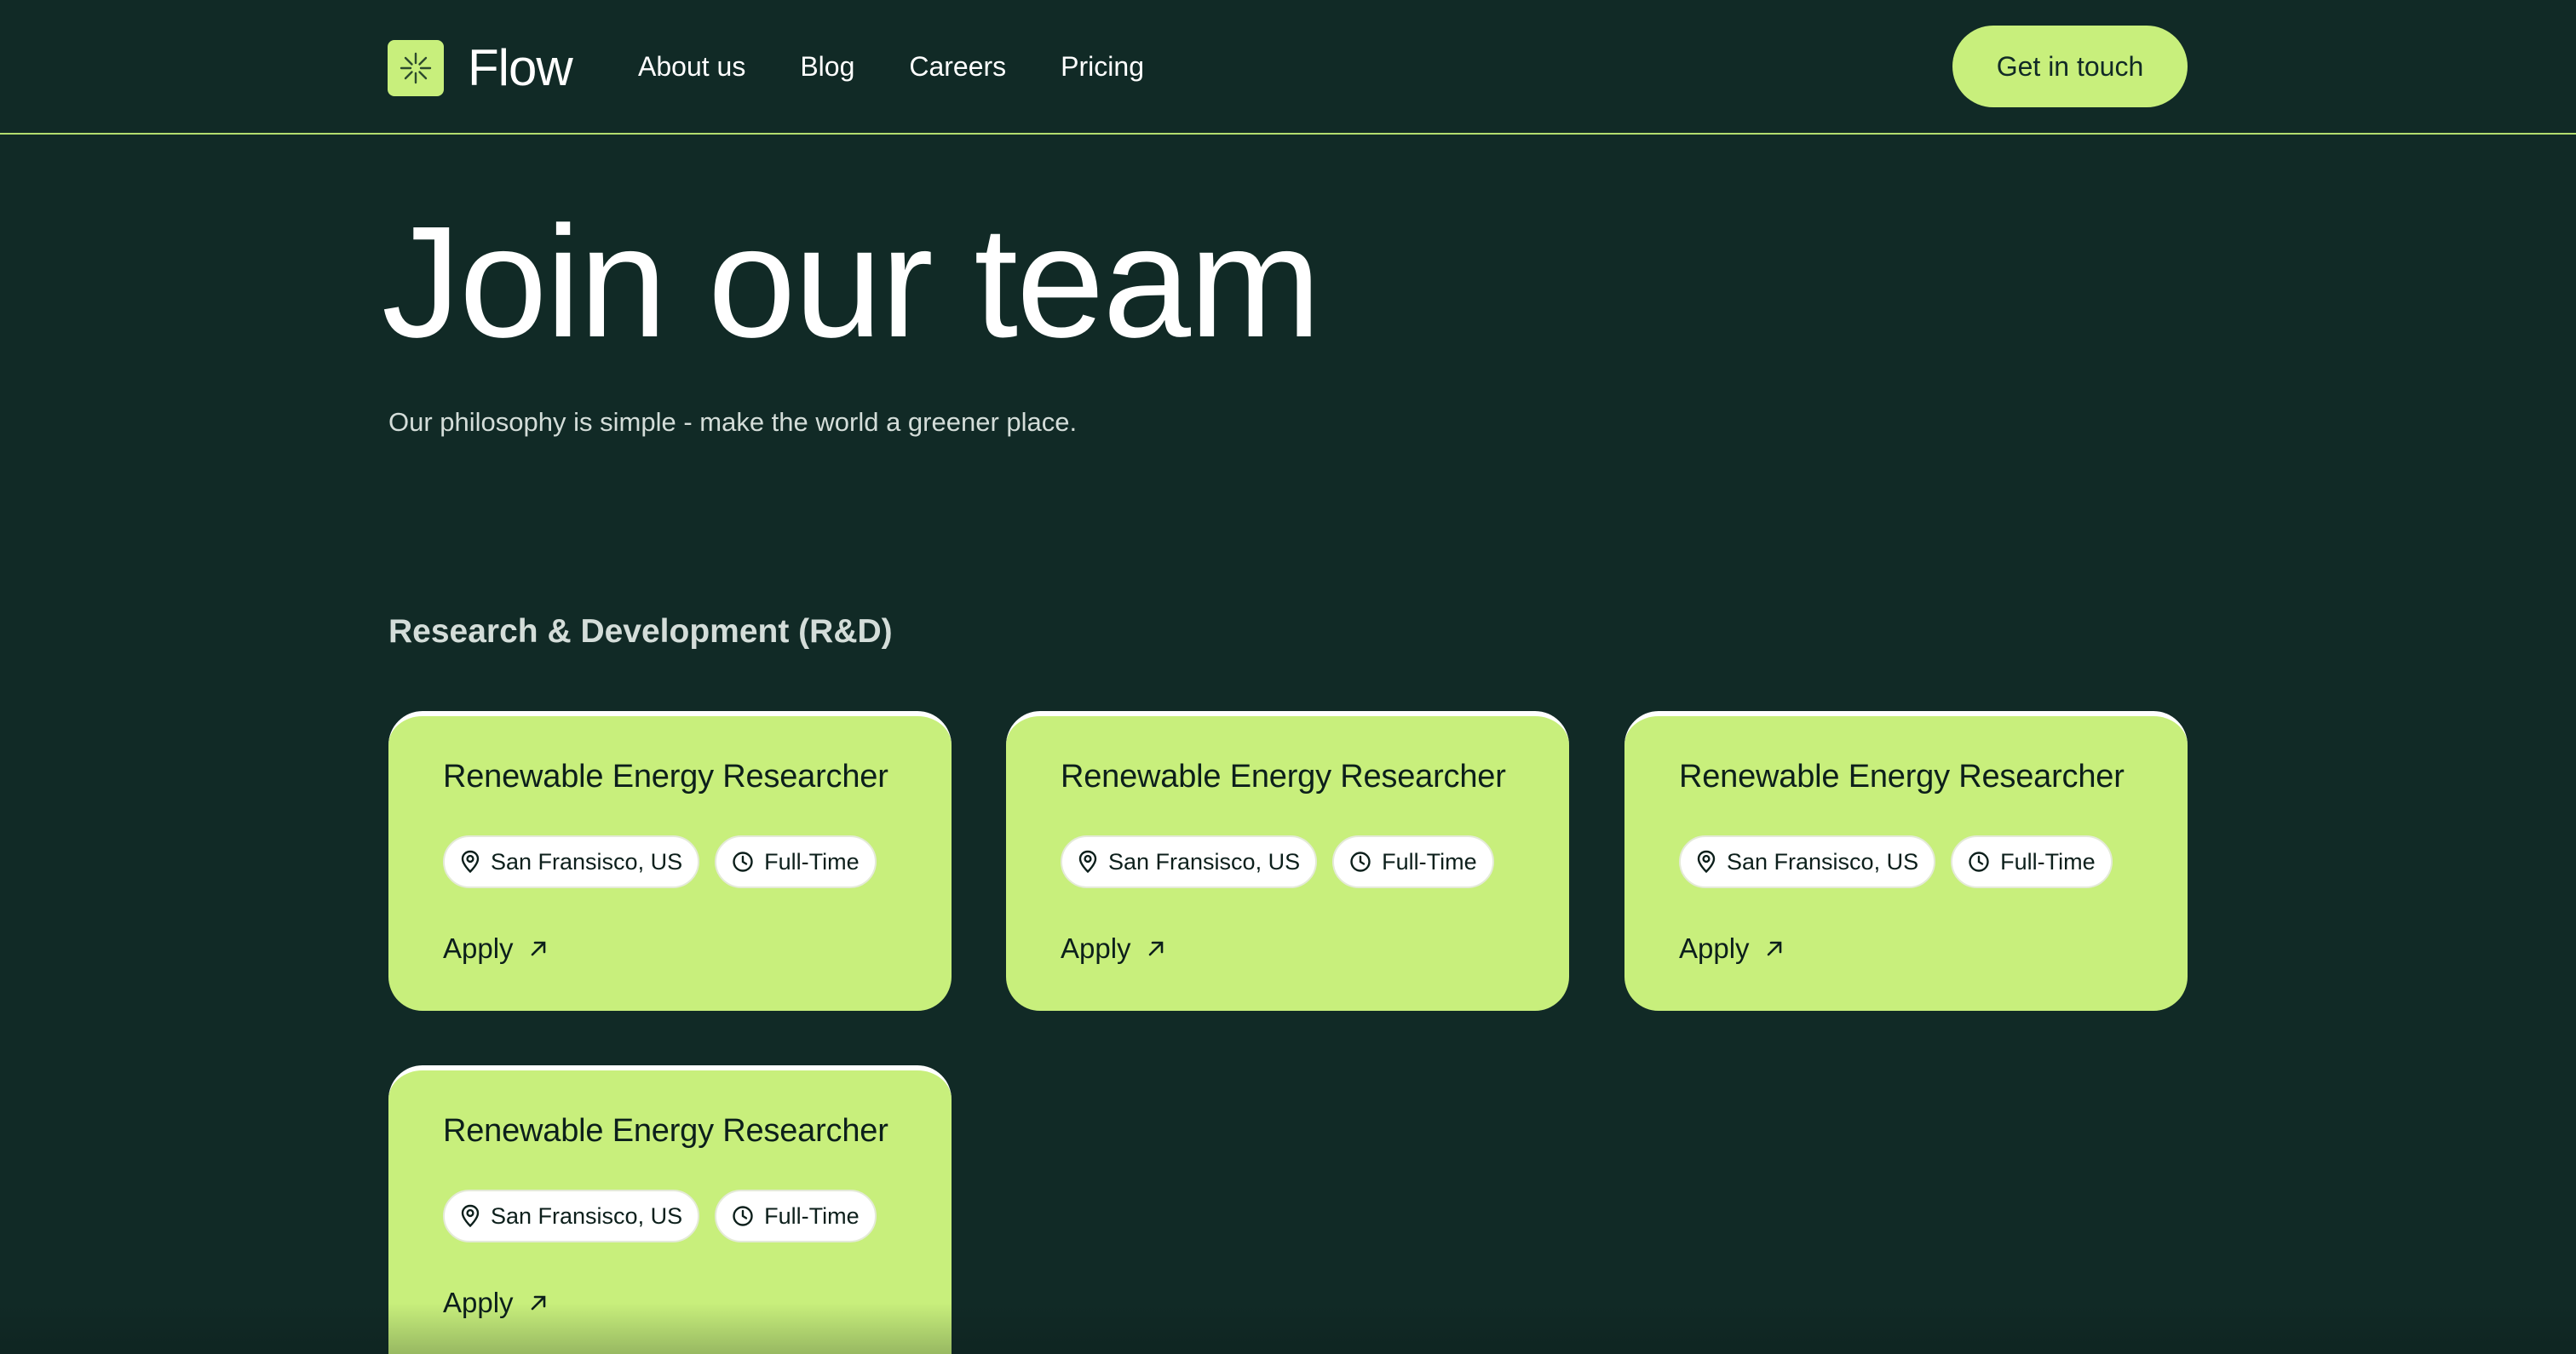  I want to click on page-title: Join our team, so click(852, 282).